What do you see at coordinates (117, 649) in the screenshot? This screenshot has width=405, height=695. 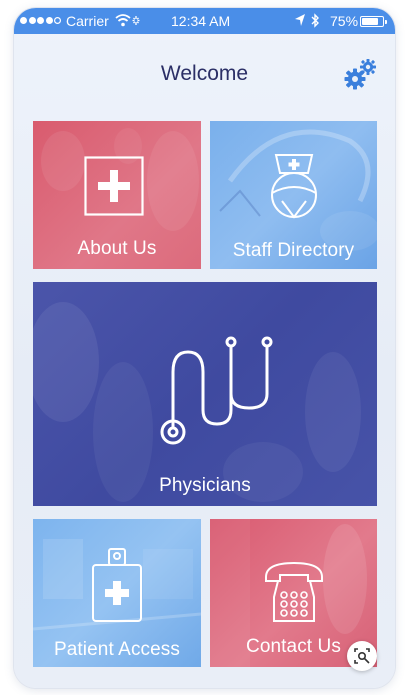 I see `patient-access-label: Patient Access` at bounding box center [117, 649].